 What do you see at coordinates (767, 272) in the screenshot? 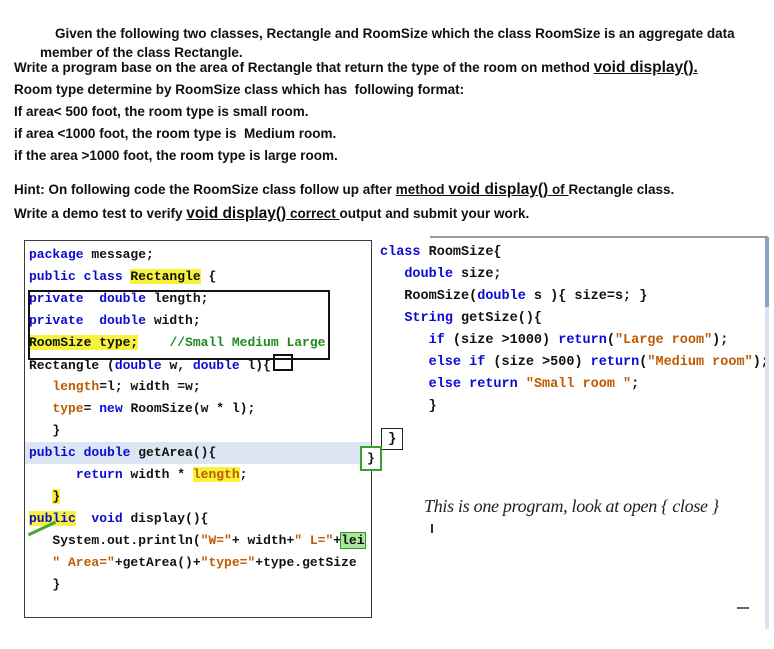
I see `scrollbar-thumb` at bounding box center [767, 272].